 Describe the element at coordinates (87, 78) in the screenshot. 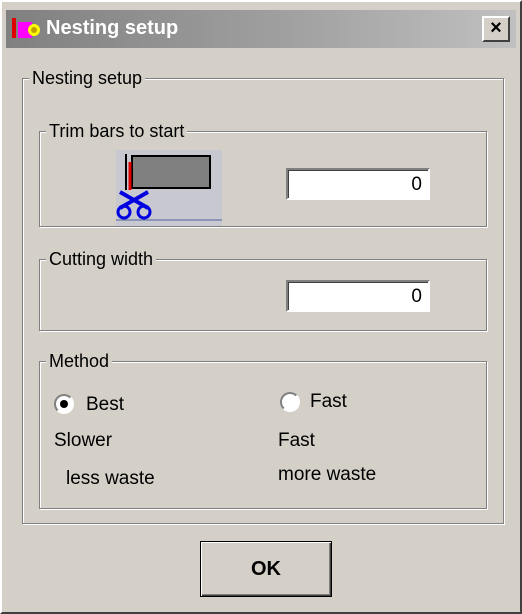

I see `nesting-setup-group-label: Nesting setup` at that location.